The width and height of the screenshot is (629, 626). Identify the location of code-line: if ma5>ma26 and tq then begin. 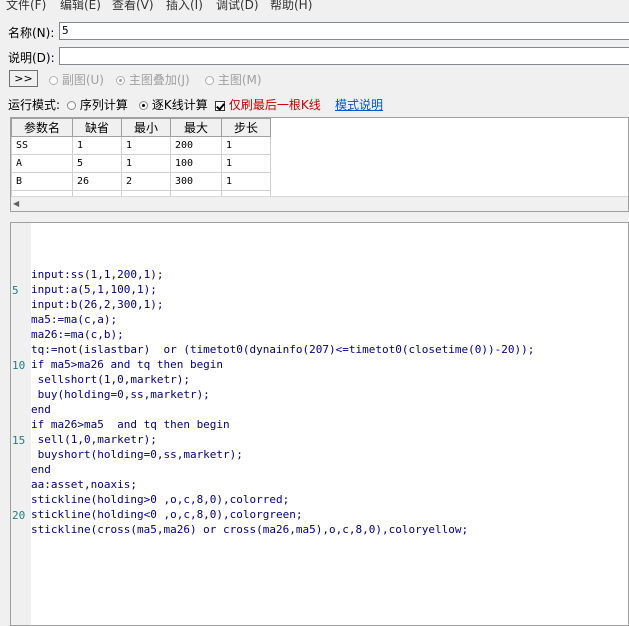
(282, 364).